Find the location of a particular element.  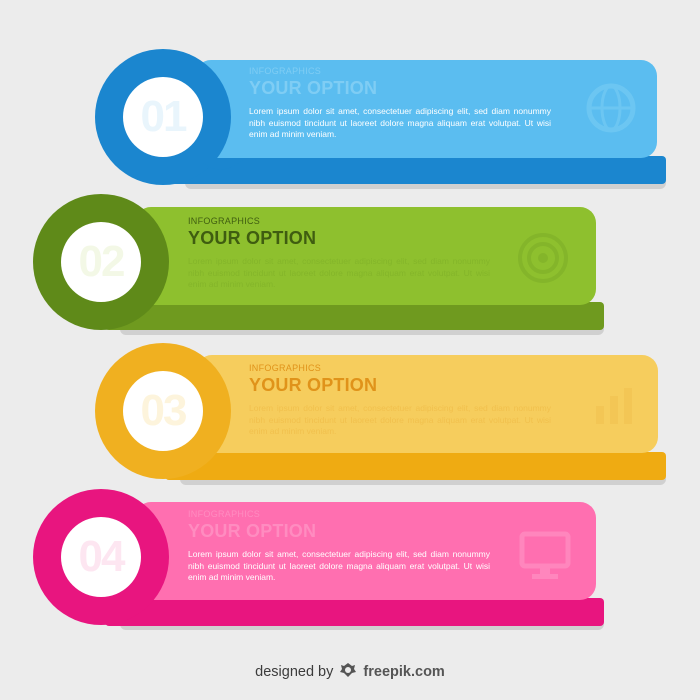

credit-brand: freepik.com is located at coordinates (404, 672).